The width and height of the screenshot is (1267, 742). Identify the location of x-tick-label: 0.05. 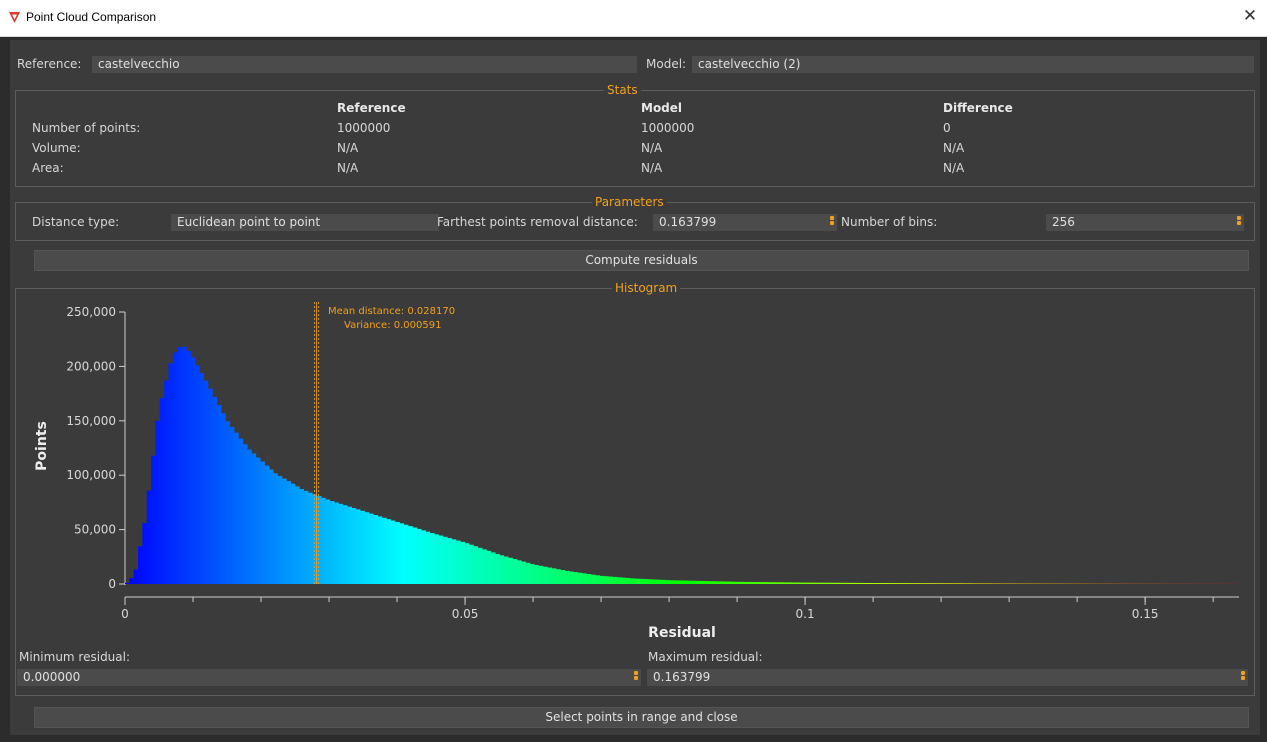
(465, 614).